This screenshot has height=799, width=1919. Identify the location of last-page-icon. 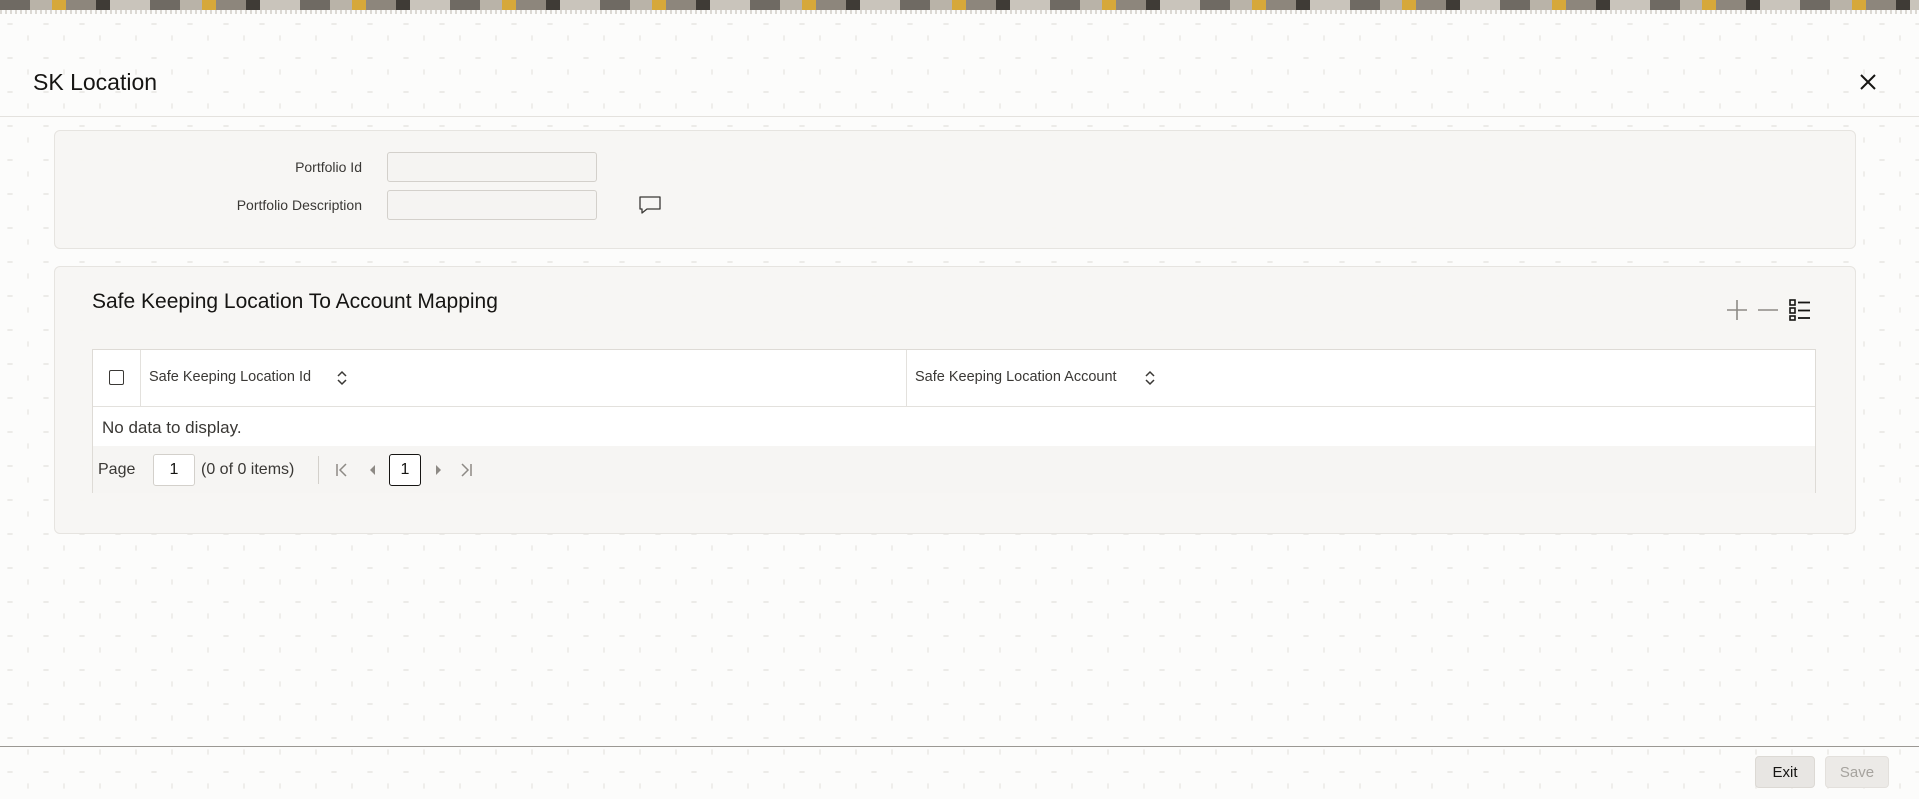
(466, 470).